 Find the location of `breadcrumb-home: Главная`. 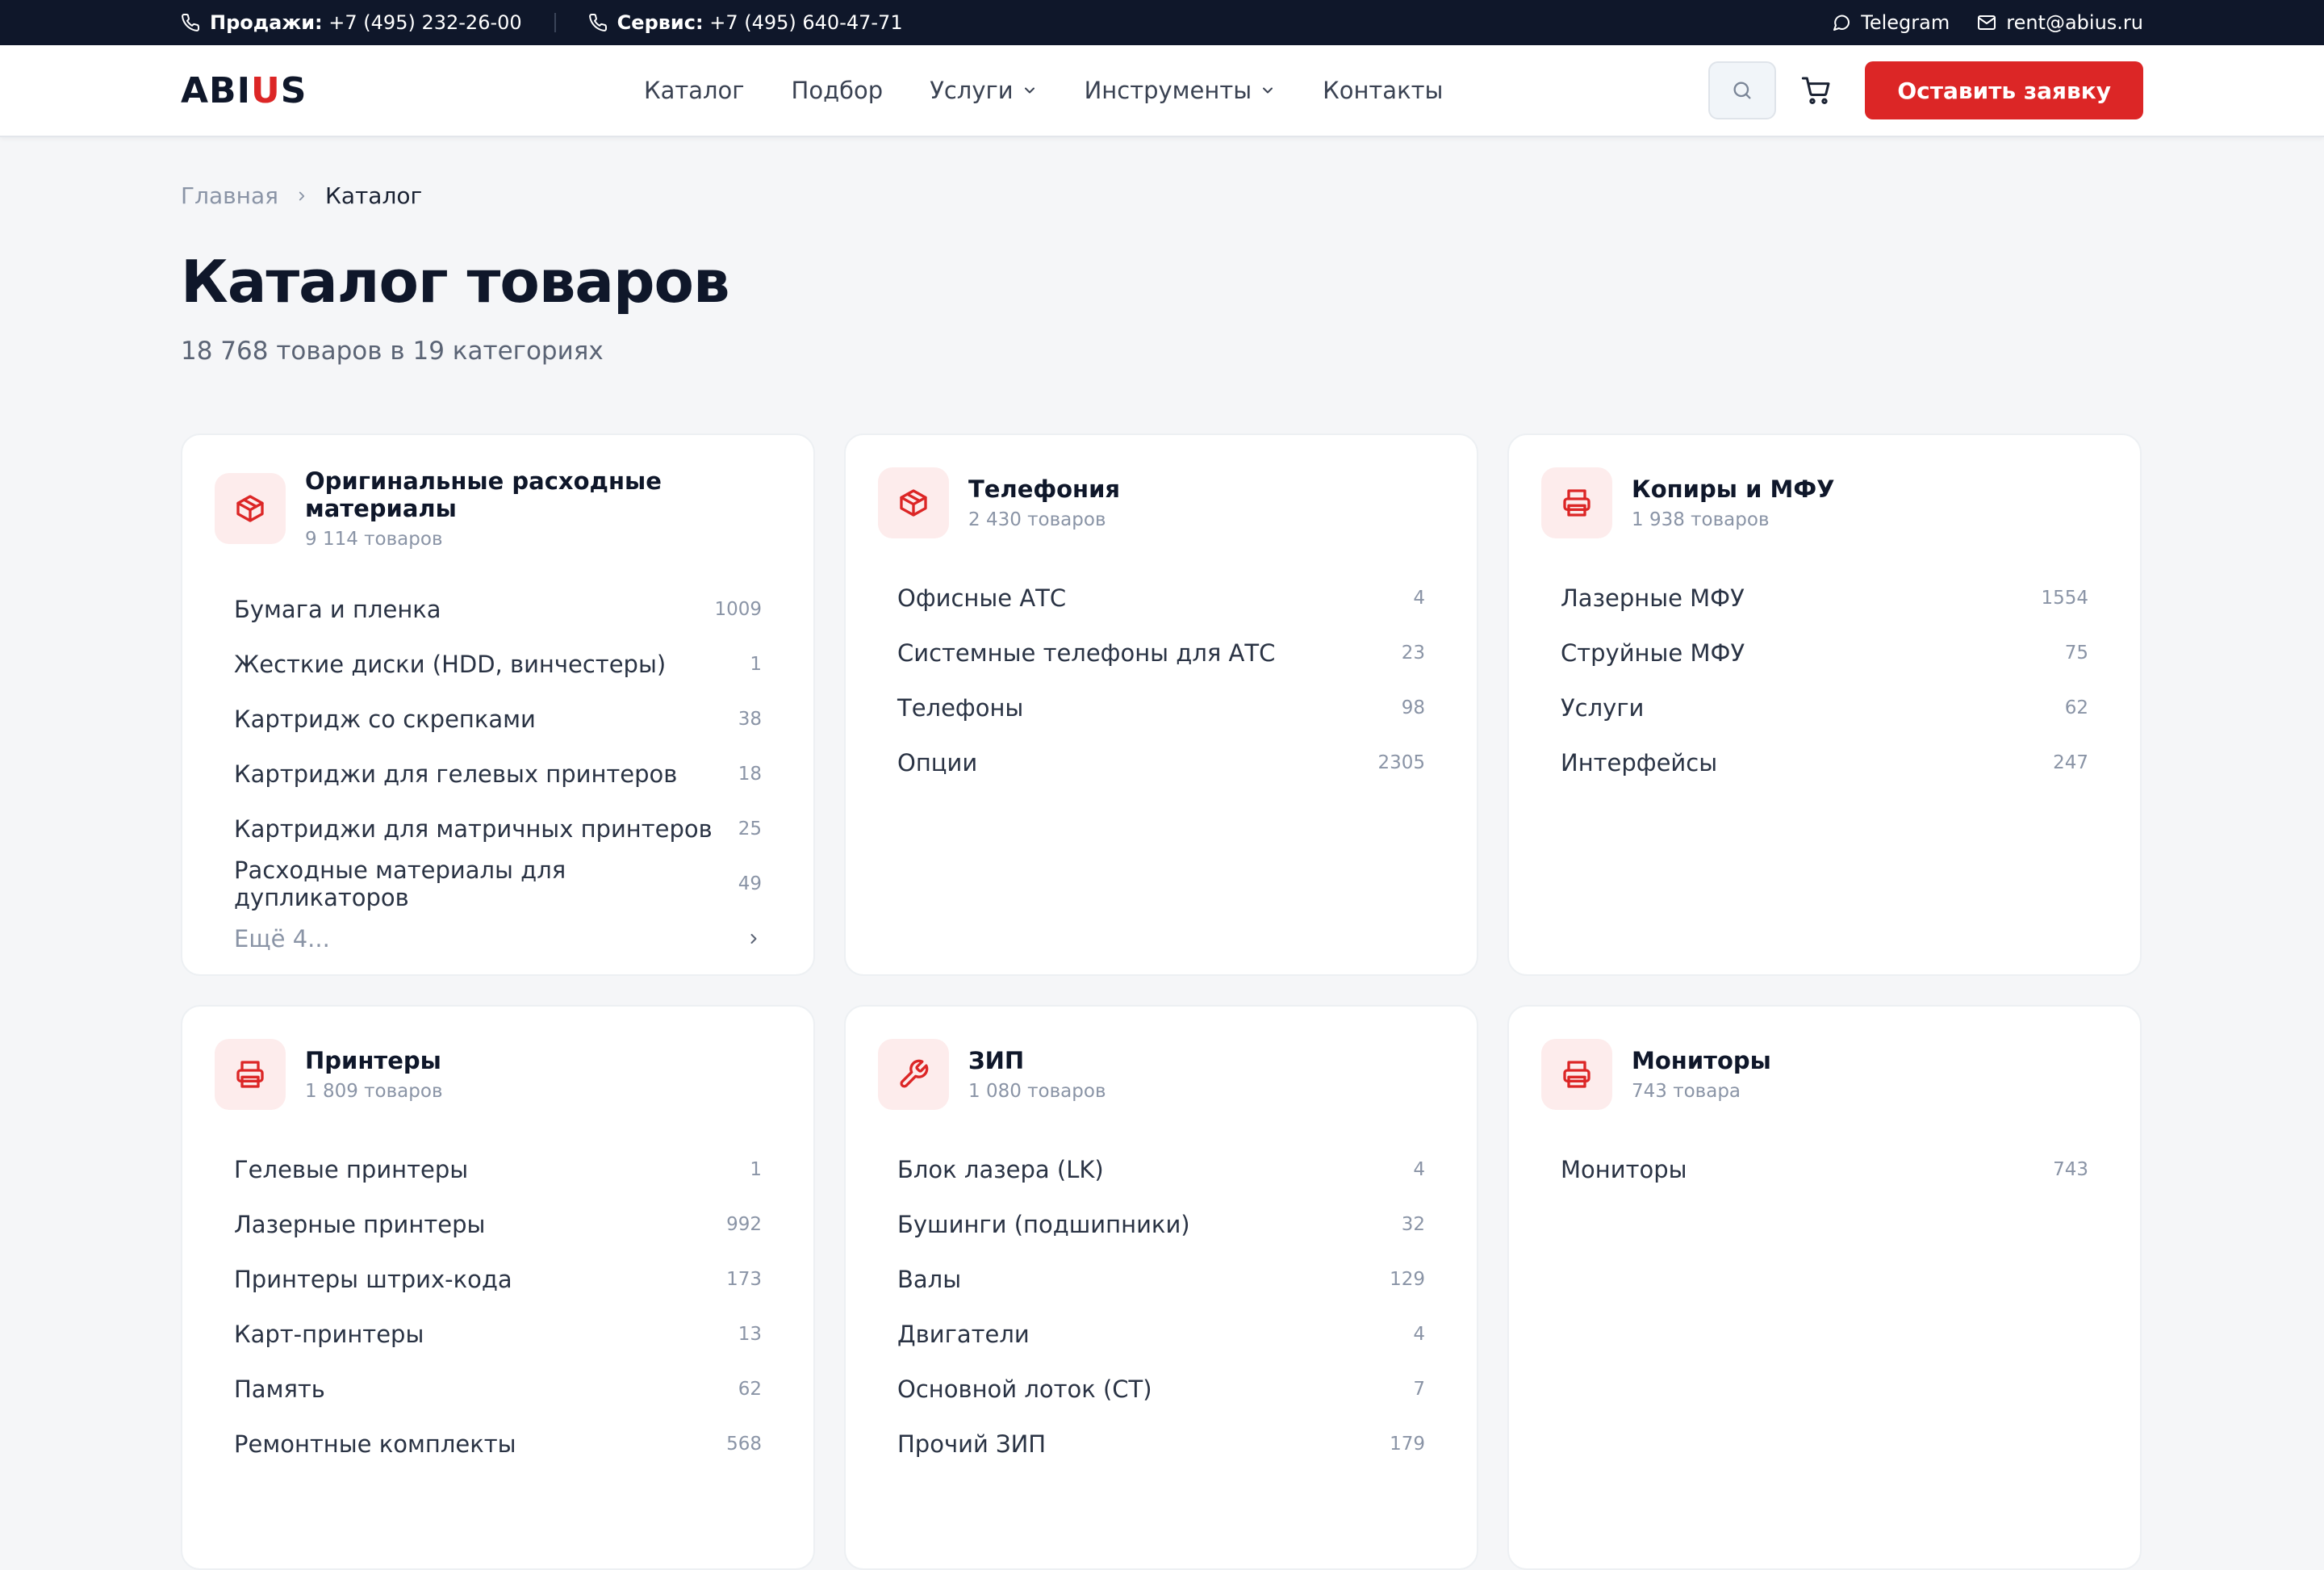

breadcrumb-home: Главная is located at coordinates (229, 195).